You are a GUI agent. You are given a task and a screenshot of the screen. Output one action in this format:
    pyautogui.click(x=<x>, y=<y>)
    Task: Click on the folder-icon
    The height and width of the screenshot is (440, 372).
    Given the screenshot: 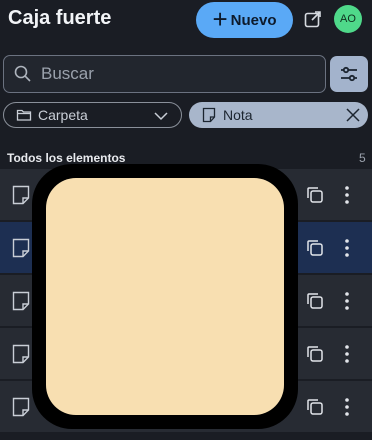 What is the action you would take?
    pyautogui.click(x=24, y=115)
    